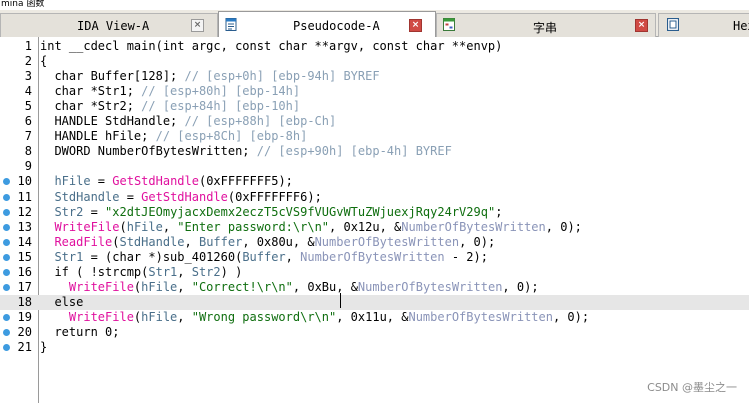  What do you see at coordinates (197, 25) in the screenshot?
I see `tab-ida-view-close-icon: ×` at bounding box center [197, 25].